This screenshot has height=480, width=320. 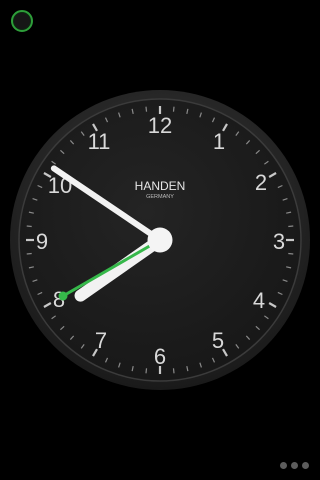 I want to click on numeral-5: 5, so click(x=218, y=340).